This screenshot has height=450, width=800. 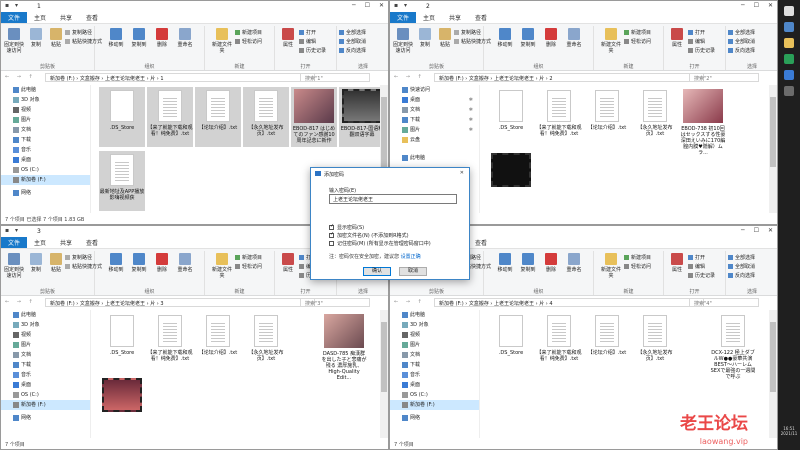 What do you see at coordinates (789, 59) in the screenshot?
I see `wechat-icon` at bounding box center [789, 59].